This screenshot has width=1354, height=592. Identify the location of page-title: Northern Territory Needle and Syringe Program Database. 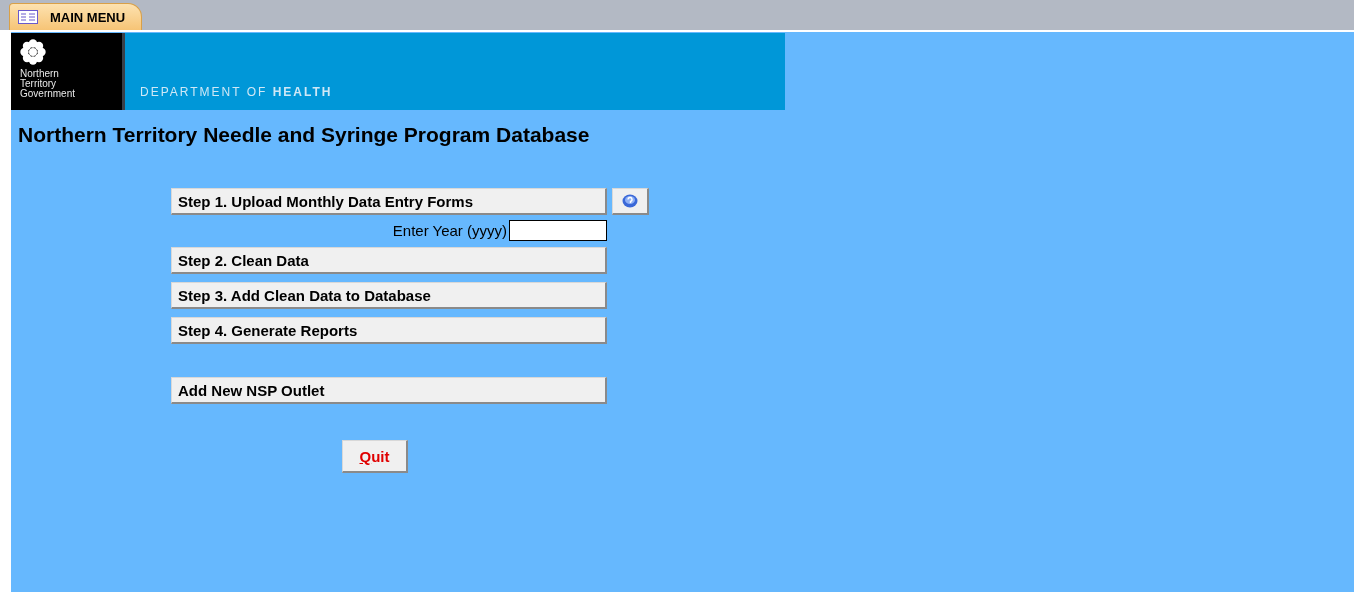
(304, 135).